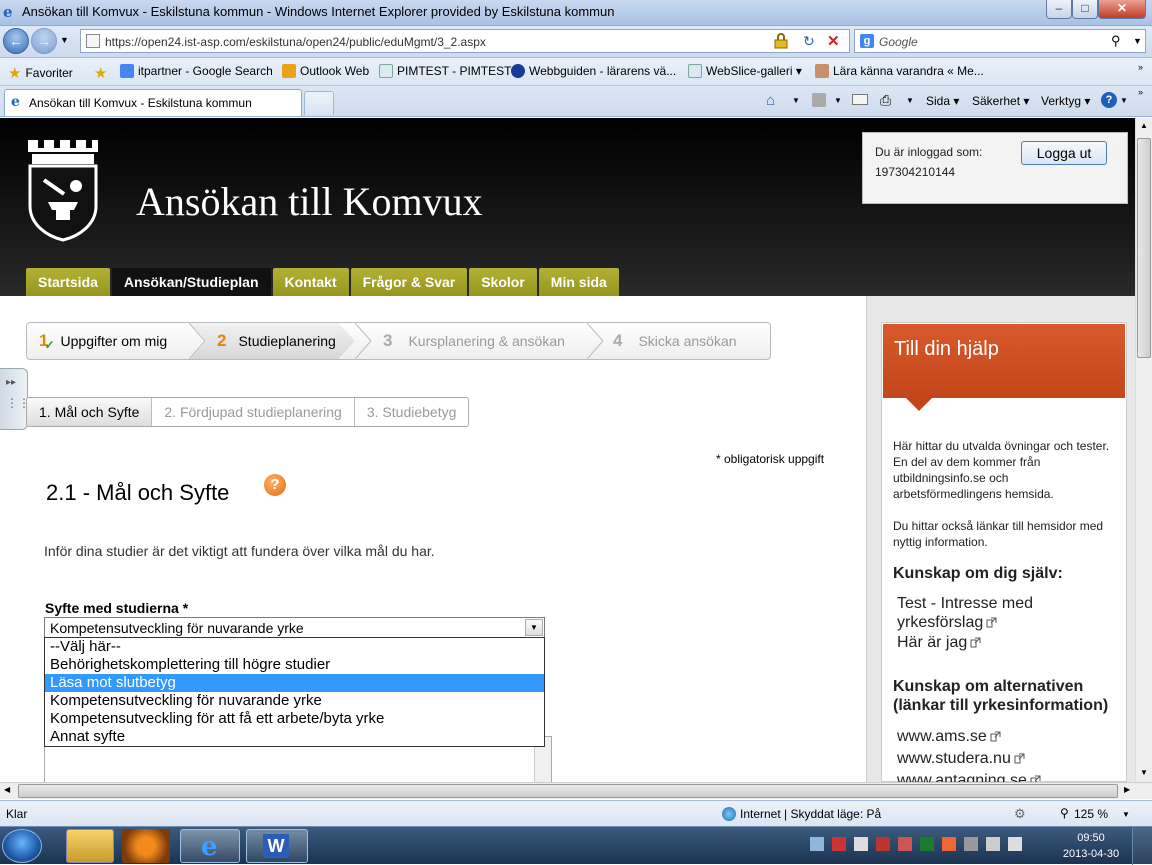 This screenshot has height=865, width=1152. What do you see at coordinates (1137, 41) in the screenshot?
I see `search-options-icon: ▼` at bounding box center [1137, 41].